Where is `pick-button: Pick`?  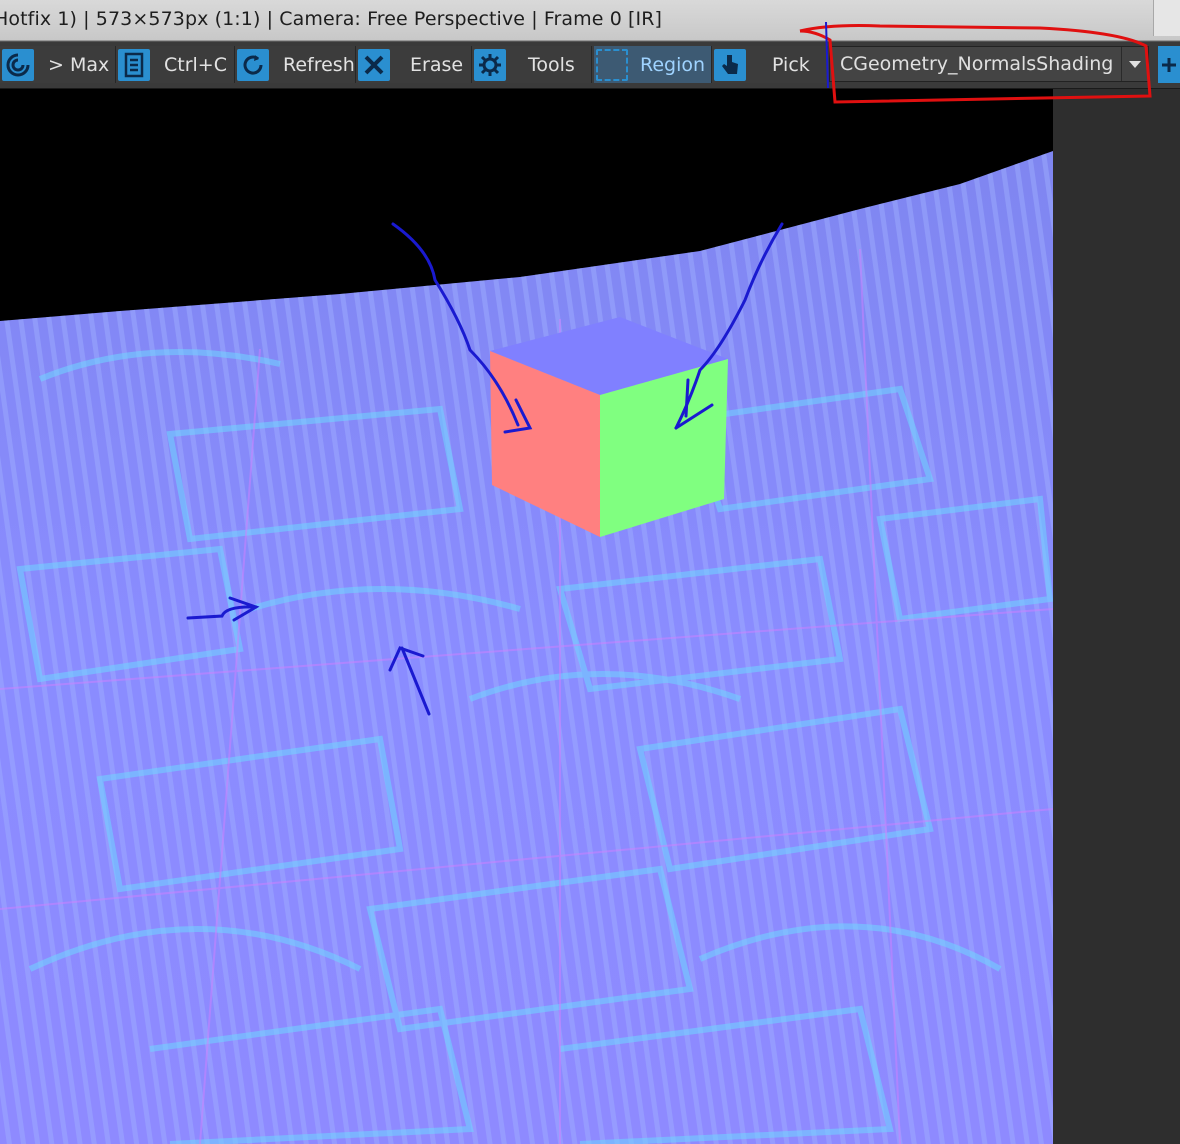
pick-button: Pick is located at coordinates (770, 64).